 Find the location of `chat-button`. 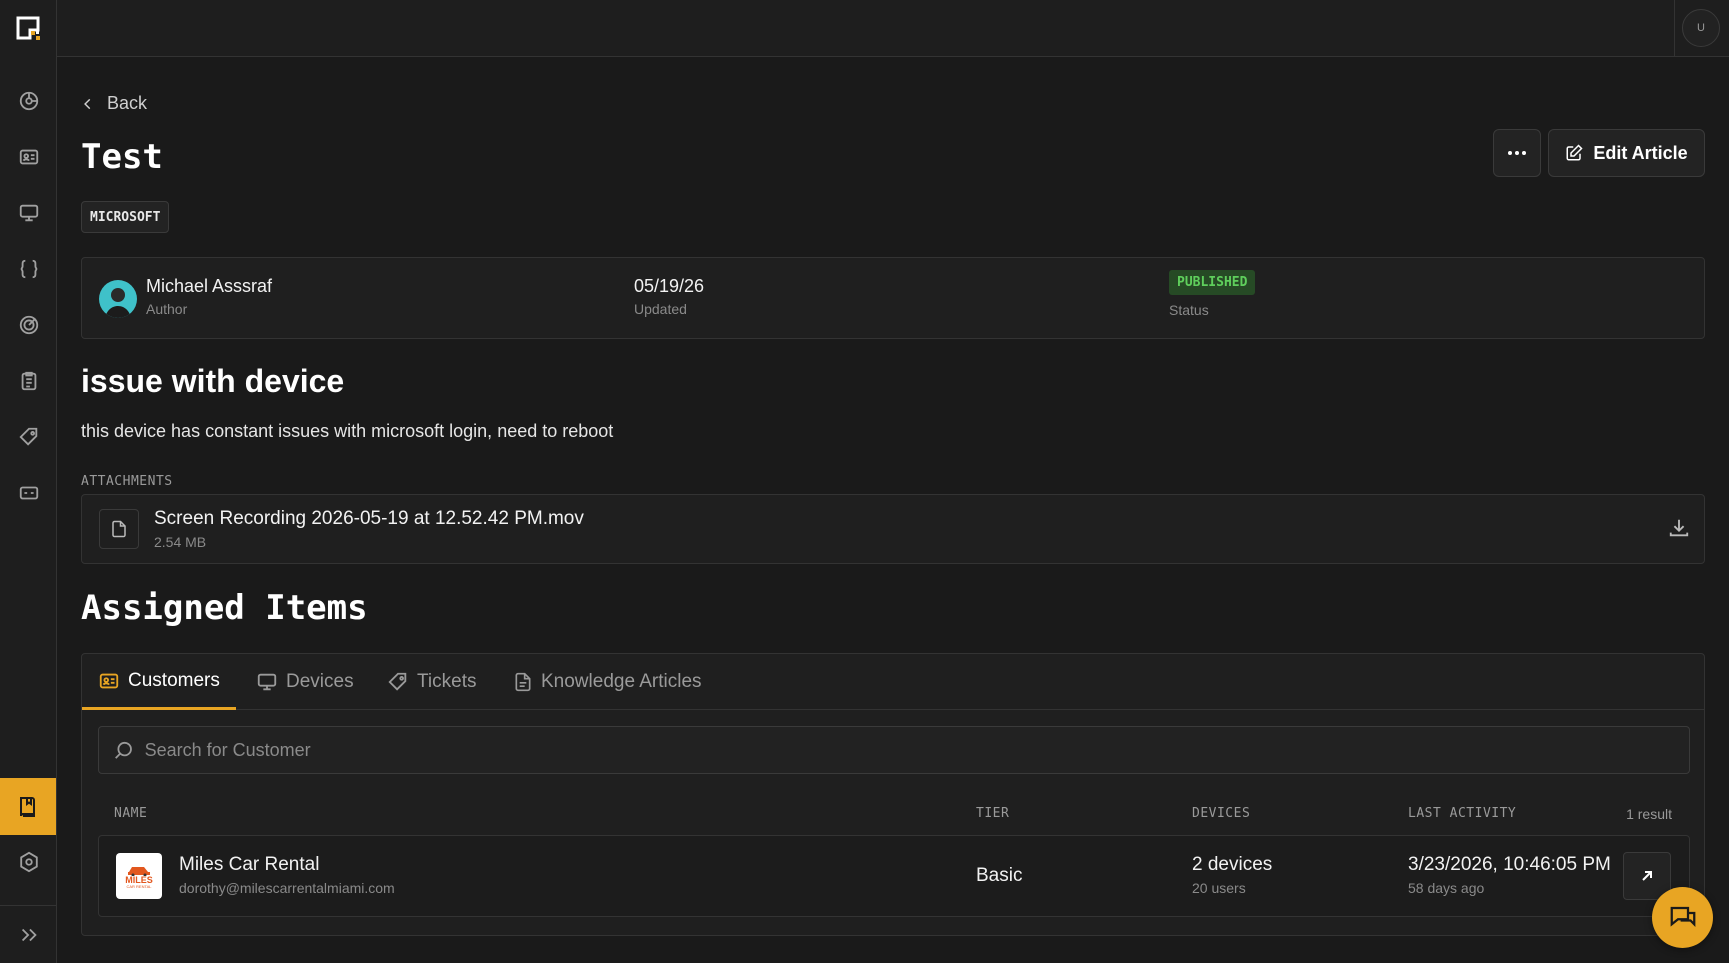

chat-button is located at coordinates (1682, 917).